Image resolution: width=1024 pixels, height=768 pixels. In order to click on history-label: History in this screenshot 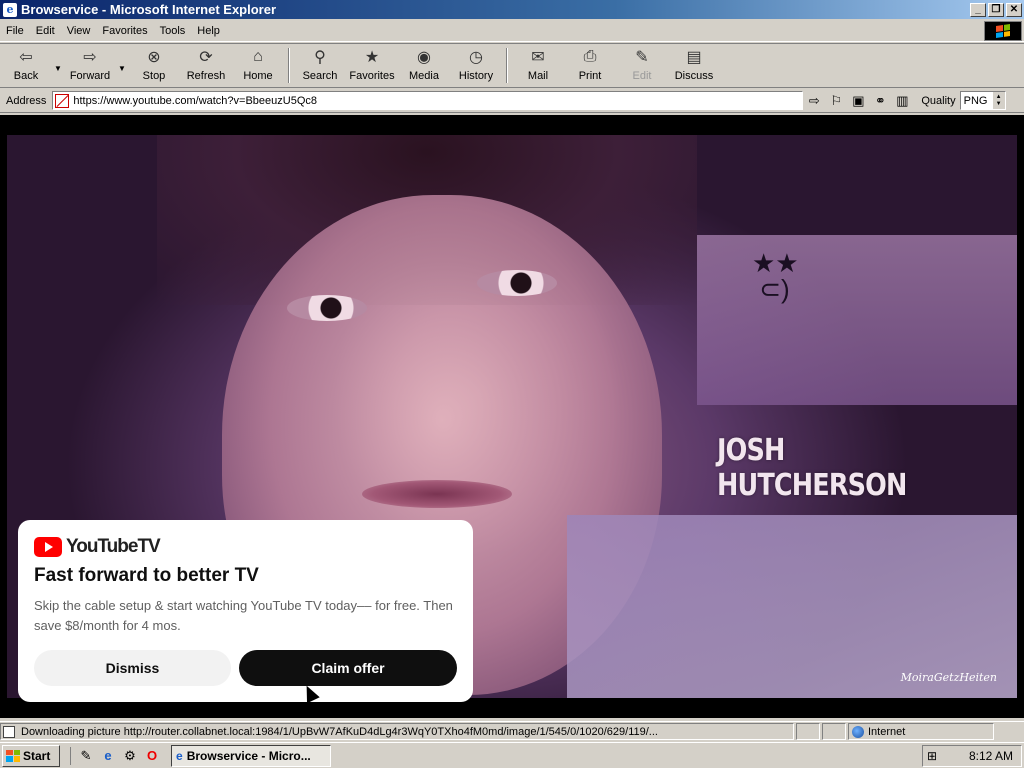, I will do `click(476, 76)`.